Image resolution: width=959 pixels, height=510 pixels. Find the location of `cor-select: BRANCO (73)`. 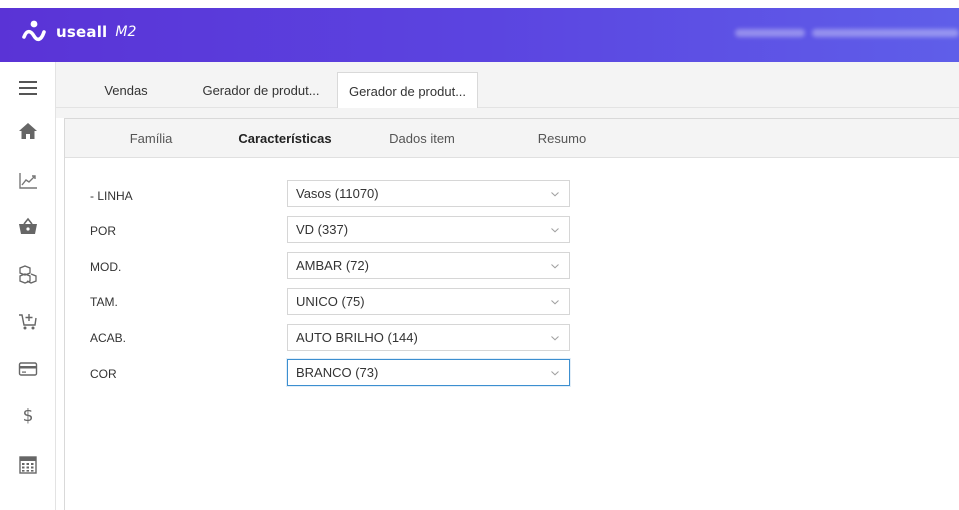

cor-select: BRANCO (73) is located at coordinates (428, 372).